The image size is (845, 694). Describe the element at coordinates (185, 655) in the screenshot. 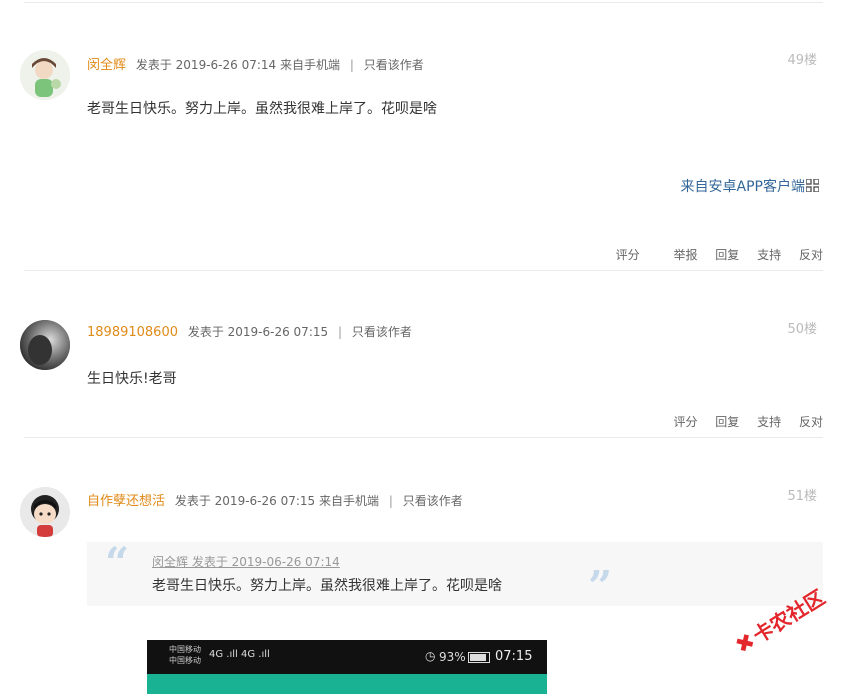

I see `carrier-label: 中国移动 中国移动` at that location.